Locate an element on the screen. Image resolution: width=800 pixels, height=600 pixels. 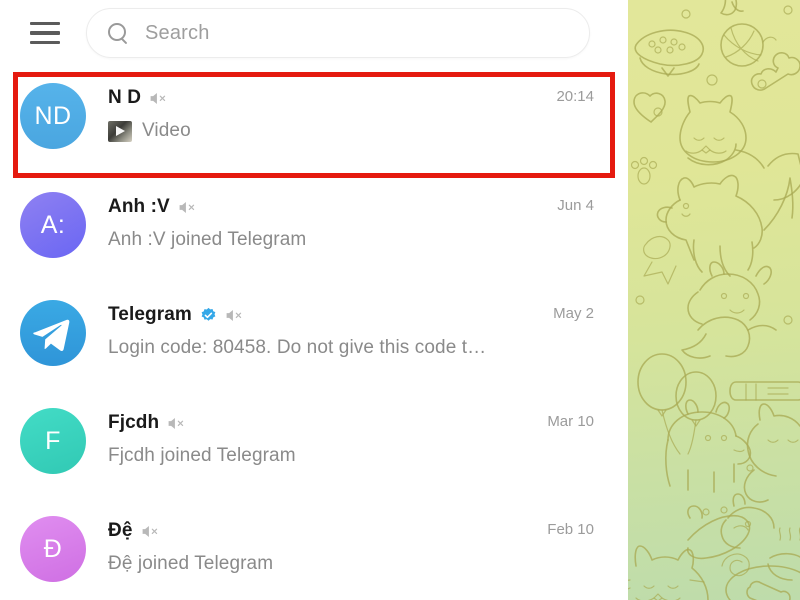
hamburger-menu-icon is located at coordinates (45, 33).